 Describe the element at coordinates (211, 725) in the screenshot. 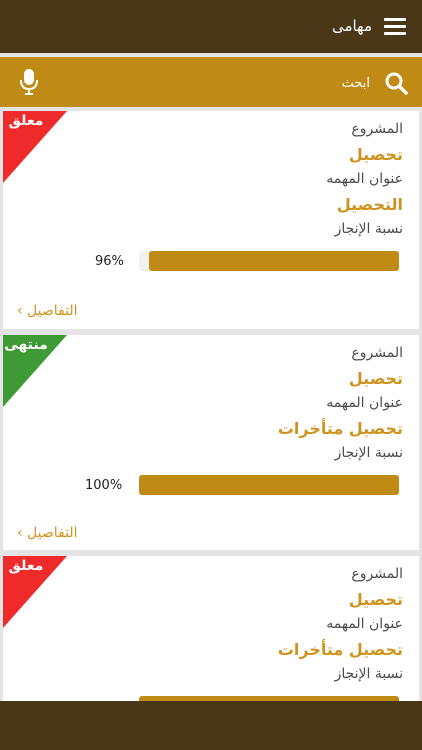

I see `bottom-bar` at that location.